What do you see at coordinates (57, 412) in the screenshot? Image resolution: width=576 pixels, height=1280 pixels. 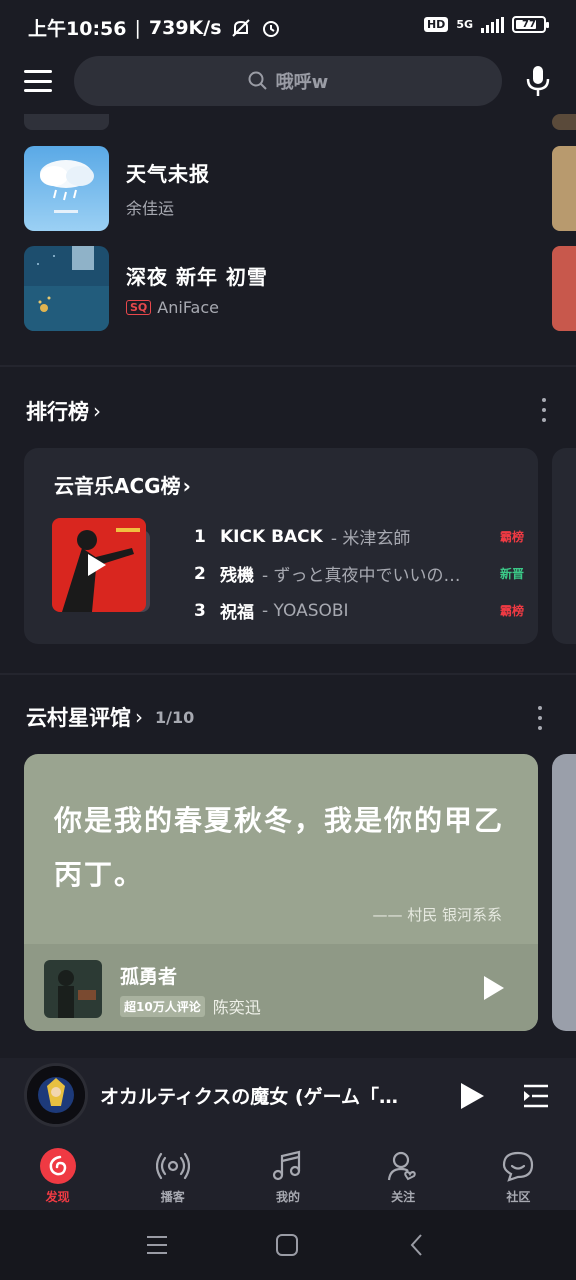 I see `charts-title: 排行榜` at bounding box center [57, 412].